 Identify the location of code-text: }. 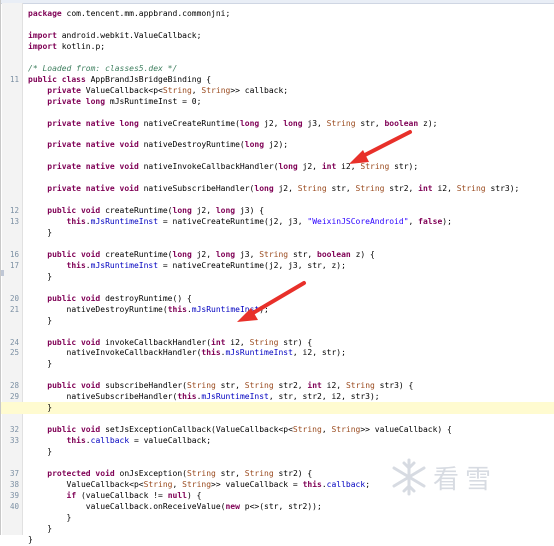
(30, 540).